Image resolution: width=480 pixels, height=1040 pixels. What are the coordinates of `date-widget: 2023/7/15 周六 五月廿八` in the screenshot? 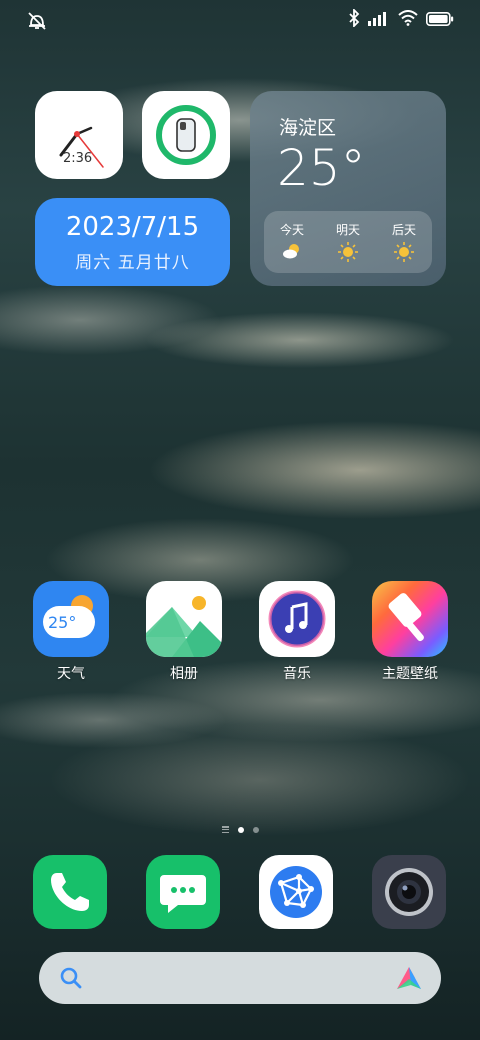 It's located at (132, 242).